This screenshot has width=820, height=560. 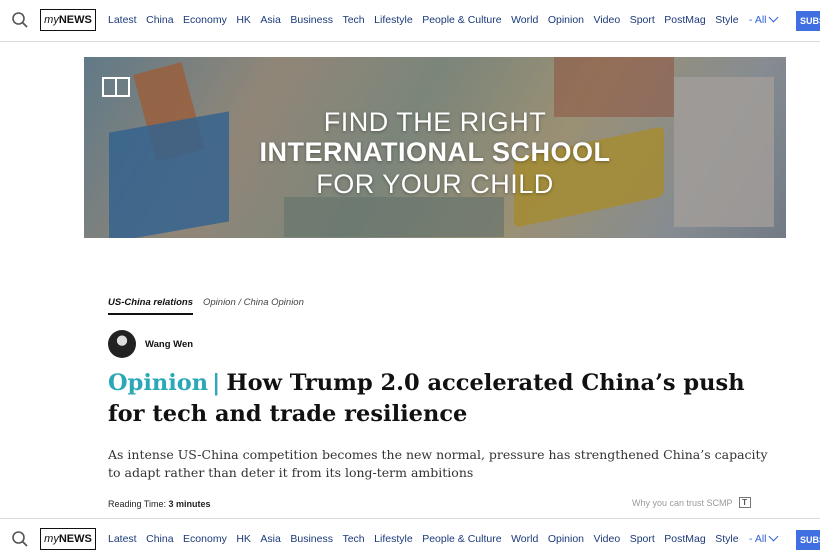 I want to click on tag-china-opinion: Opinion / China Opinion, so click(x=253, y=306).